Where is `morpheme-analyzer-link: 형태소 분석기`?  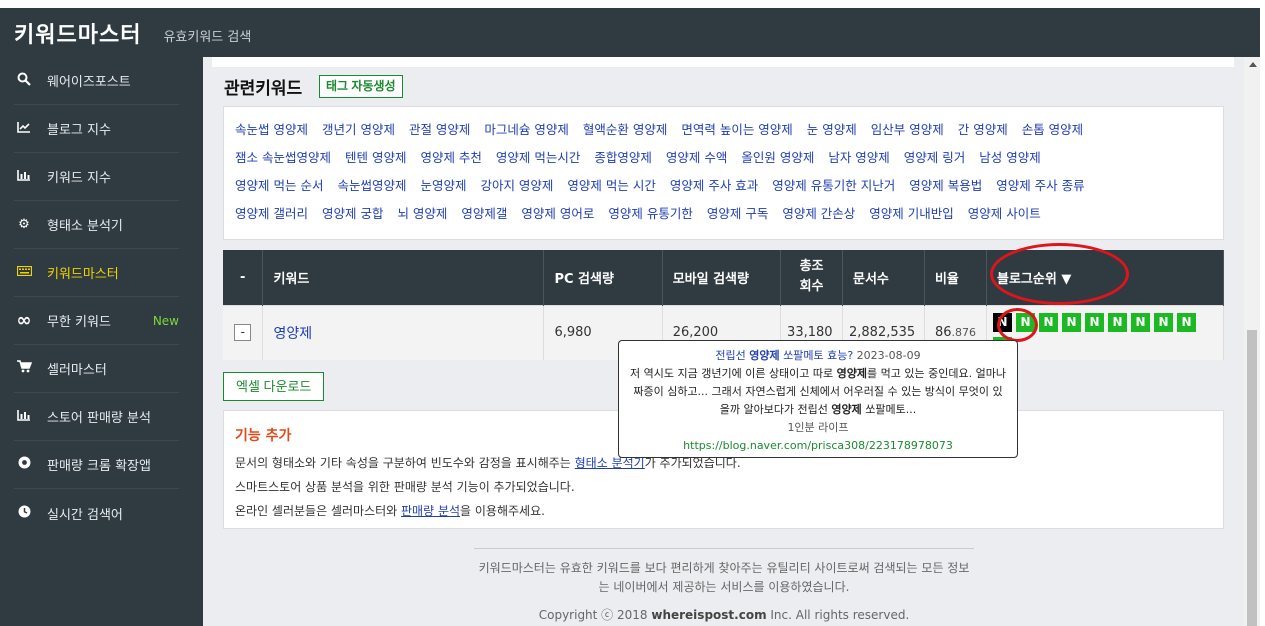
morpheme-analyzer-link: 형태소 분석기 is located at coordinates (610, 463).